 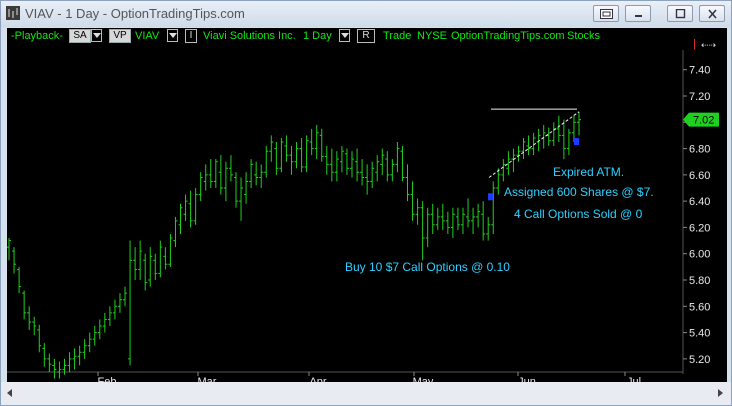 What do you see at coordinates (699, 360) in the screenshot?
I see `price-tick-label: 5.20` at bounding box center [699, 360].